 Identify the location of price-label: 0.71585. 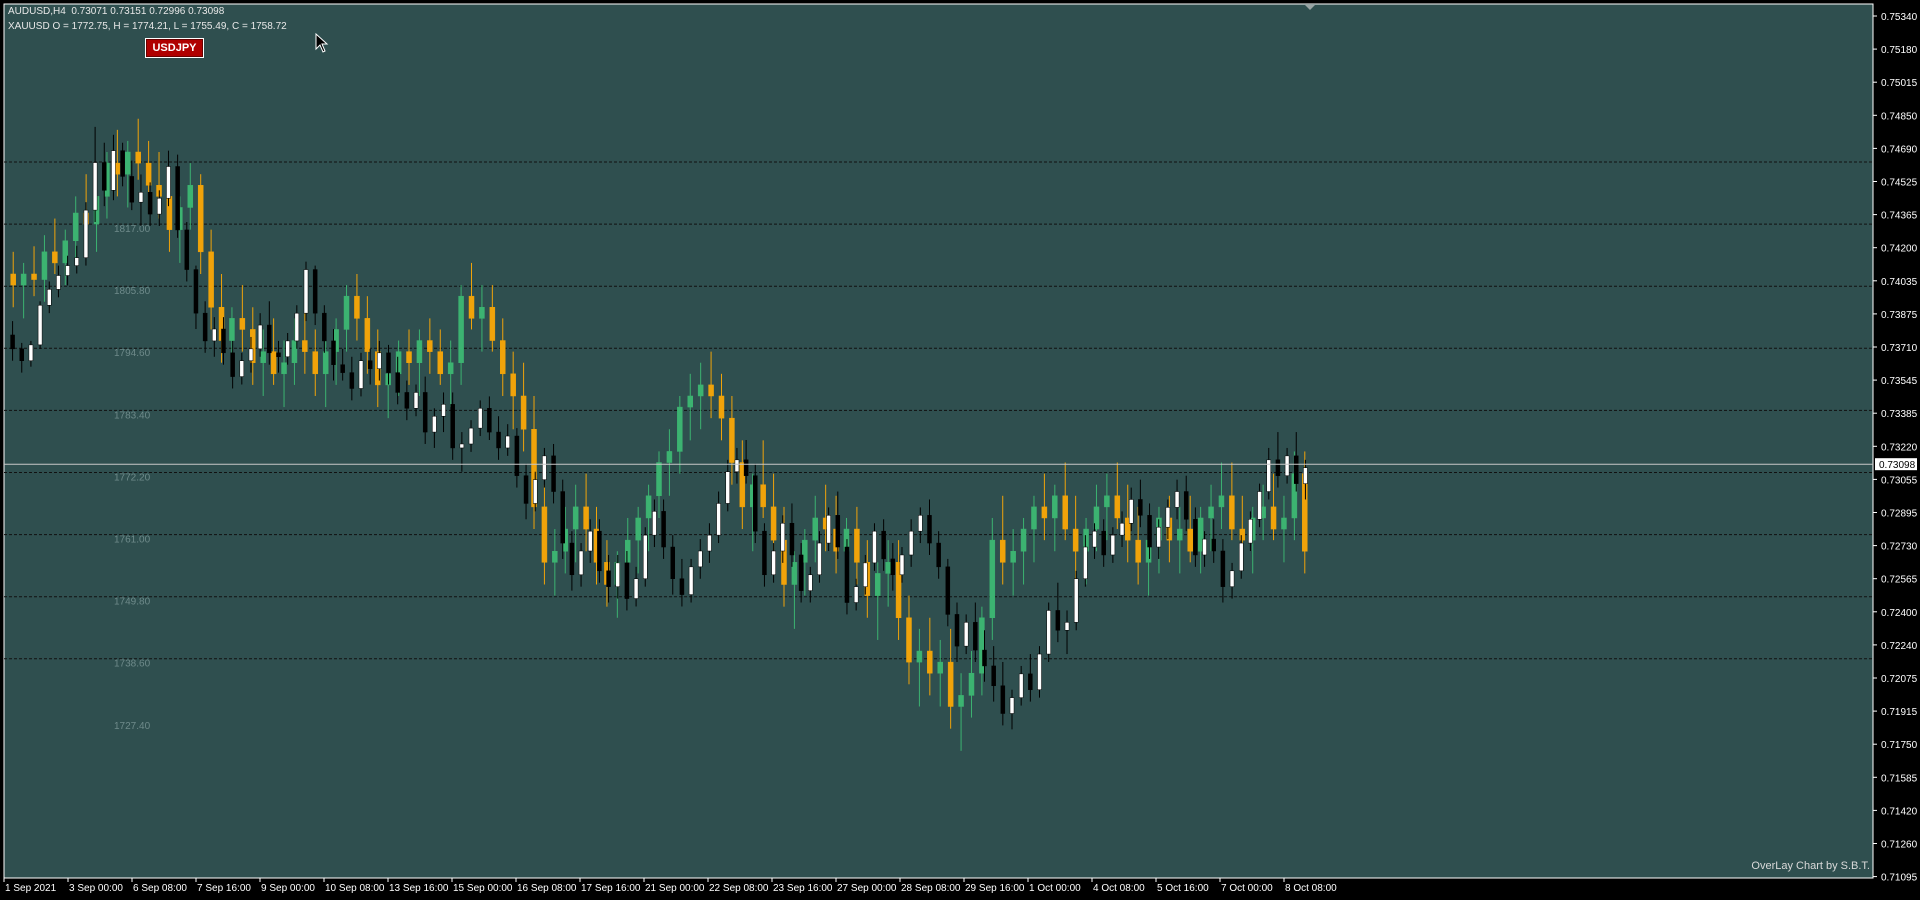
(1899, 778).